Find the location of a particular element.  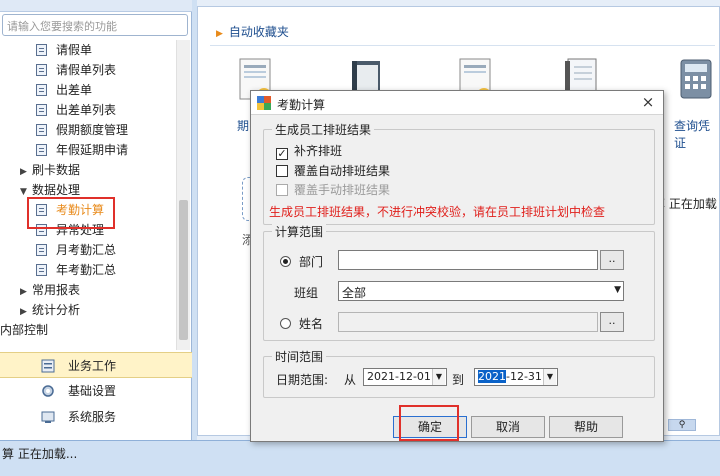

tree-item-label: 月考勤汇总 is located at coordinates (86, 250).